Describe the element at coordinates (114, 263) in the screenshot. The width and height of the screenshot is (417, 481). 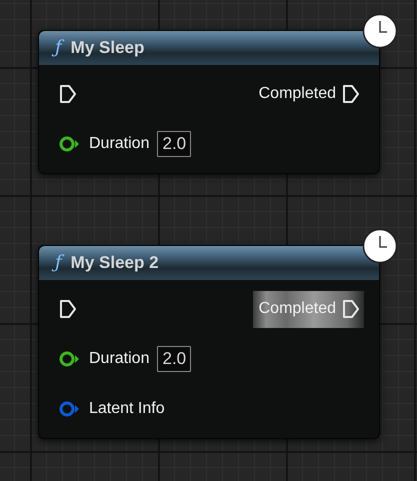
I see `node-title: My Sleep 2` at that location.